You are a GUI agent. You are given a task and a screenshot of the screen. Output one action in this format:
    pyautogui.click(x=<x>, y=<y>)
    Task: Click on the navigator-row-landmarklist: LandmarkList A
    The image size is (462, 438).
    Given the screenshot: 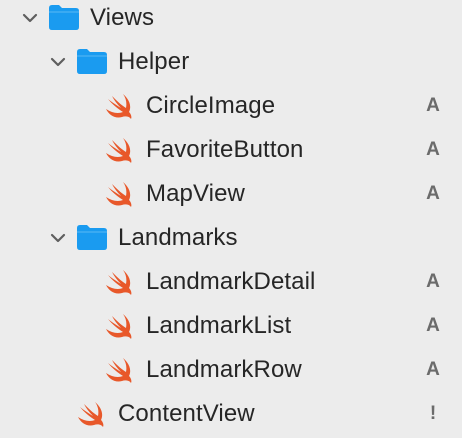 What is the action you would take?
    pyautogui.click(x=231, y=326)
    